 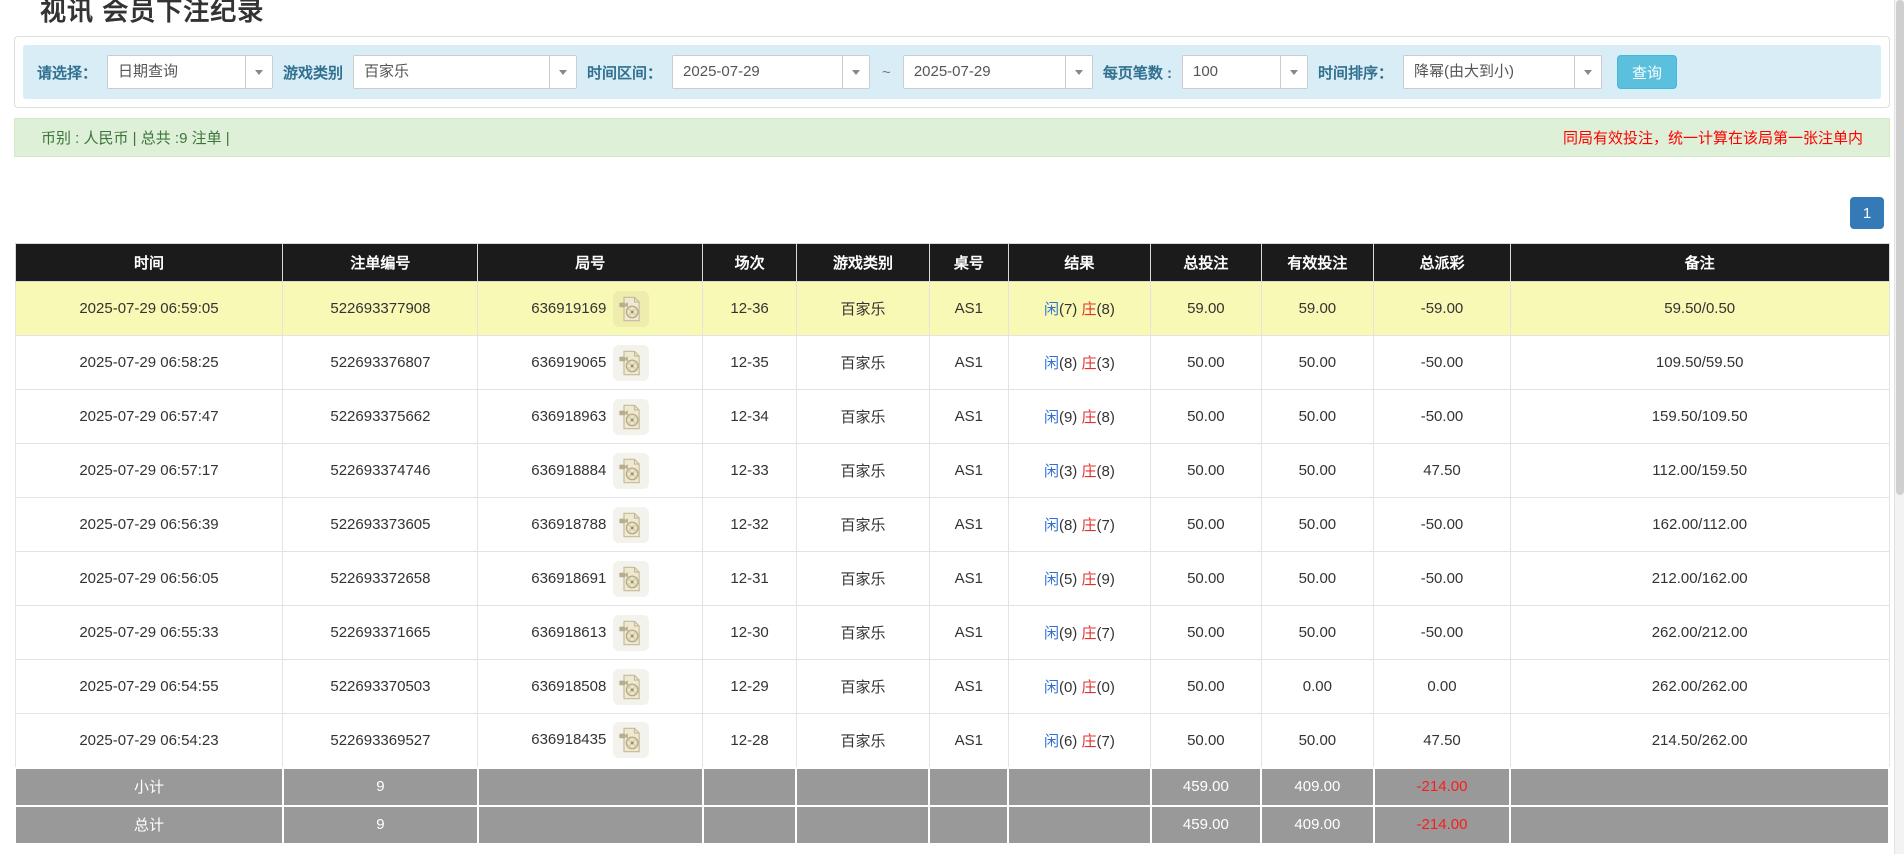 What do you see at coordinates (569, 632) in the screenshot?
I see `round-id-text: 636918613` at bounding box center [569, 632].